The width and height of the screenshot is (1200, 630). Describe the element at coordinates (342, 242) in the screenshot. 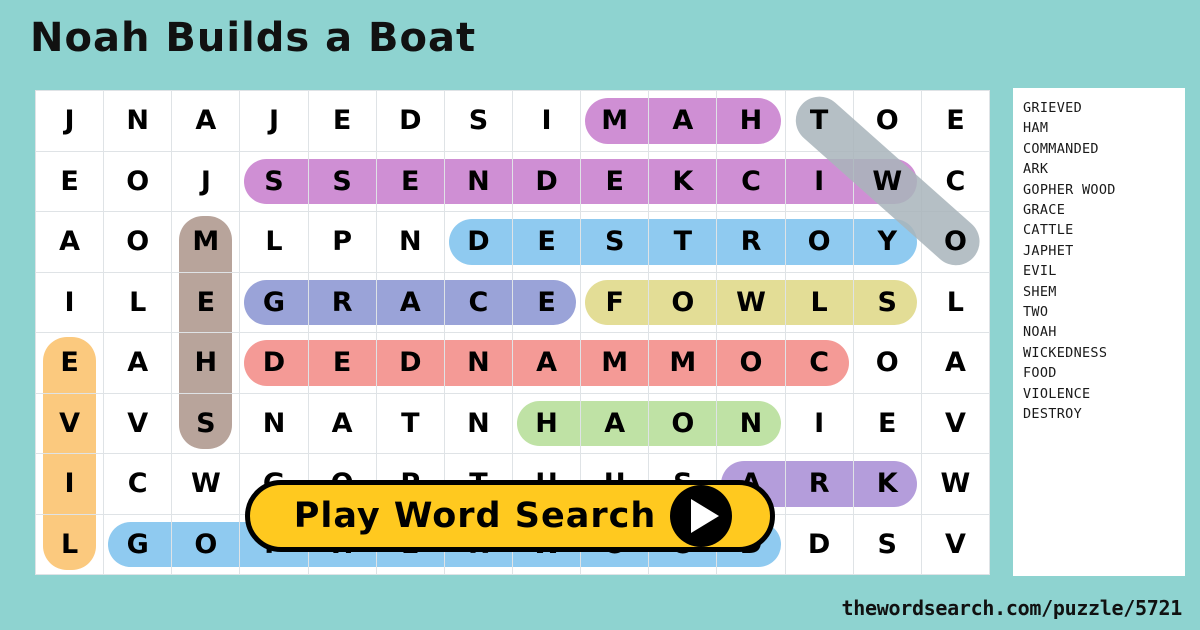

I see `grid-cell: P` at that location.